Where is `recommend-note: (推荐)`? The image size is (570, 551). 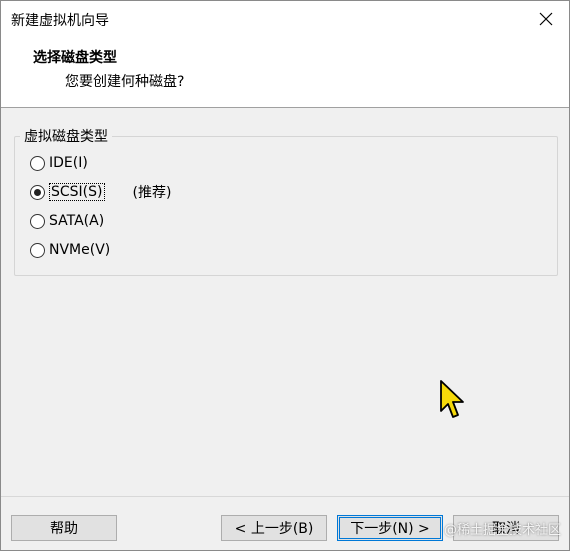 recommend-note: (推荐) is located at coordinates (152, 193).